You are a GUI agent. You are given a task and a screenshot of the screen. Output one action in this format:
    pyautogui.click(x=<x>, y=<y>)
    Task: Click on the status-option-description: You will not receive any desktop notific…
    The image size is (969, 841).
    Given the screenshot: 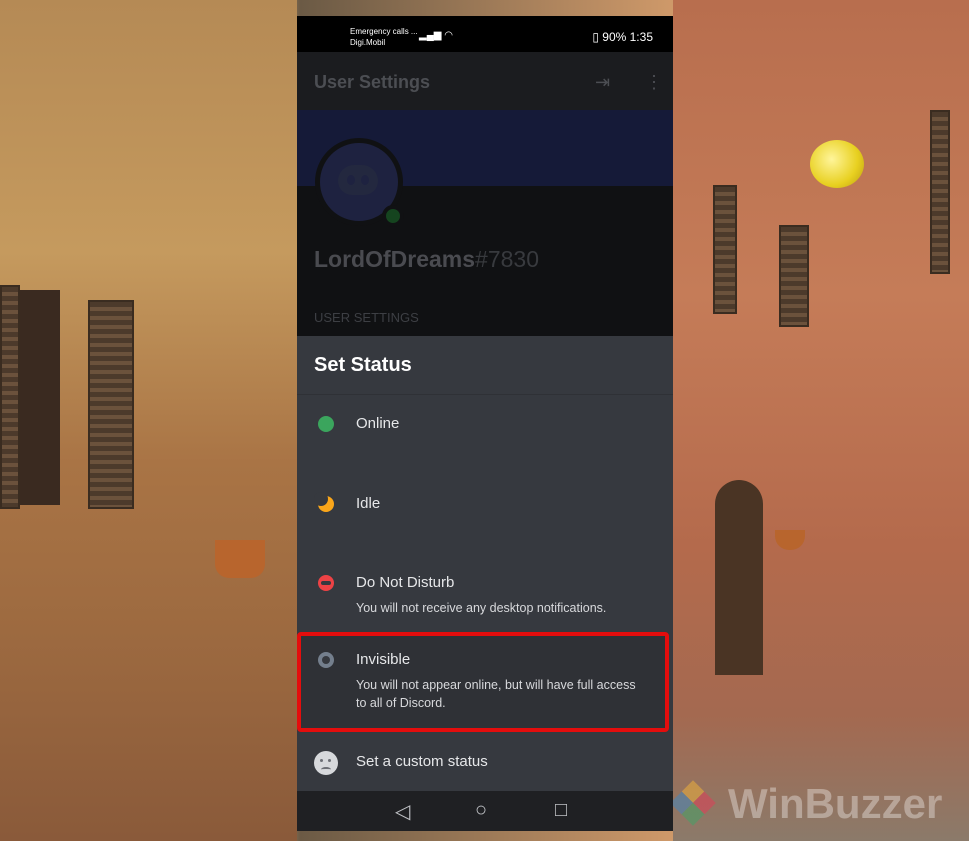 What is the action you would take?
    pyautogui.click(x=481, y=608)
    